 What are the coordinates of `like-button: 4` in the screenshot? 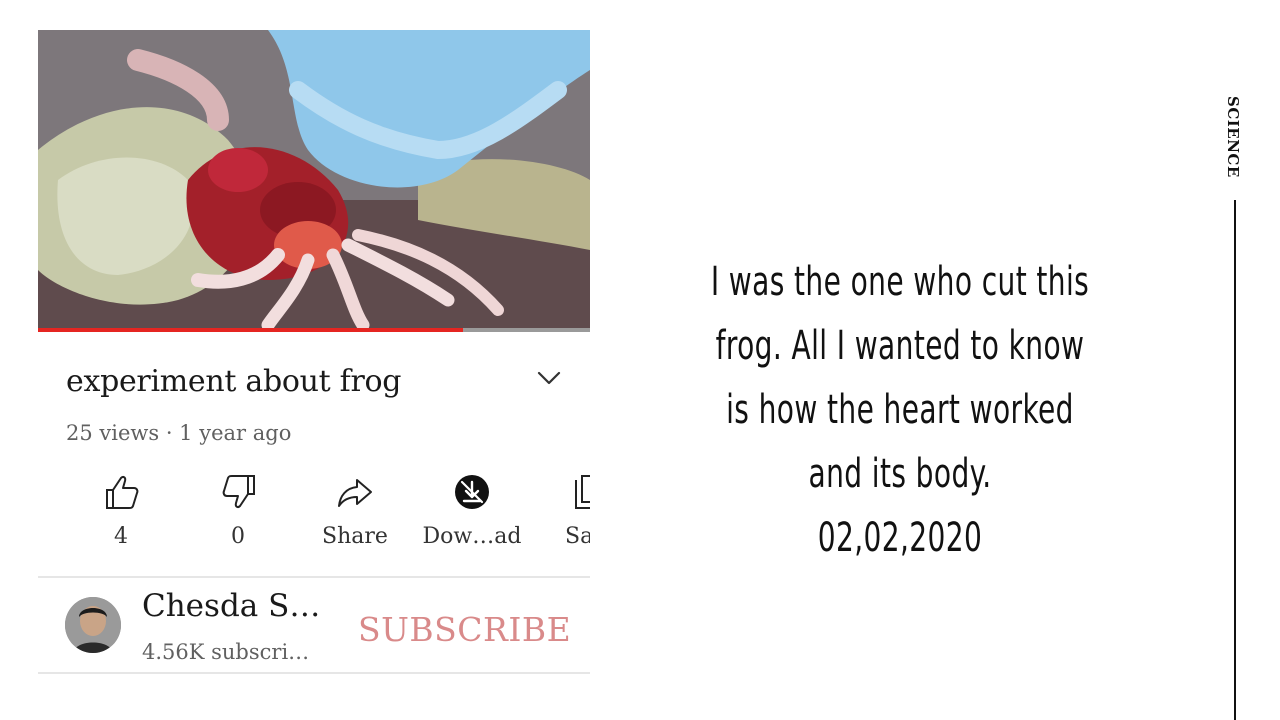 It's located at (121, 515).